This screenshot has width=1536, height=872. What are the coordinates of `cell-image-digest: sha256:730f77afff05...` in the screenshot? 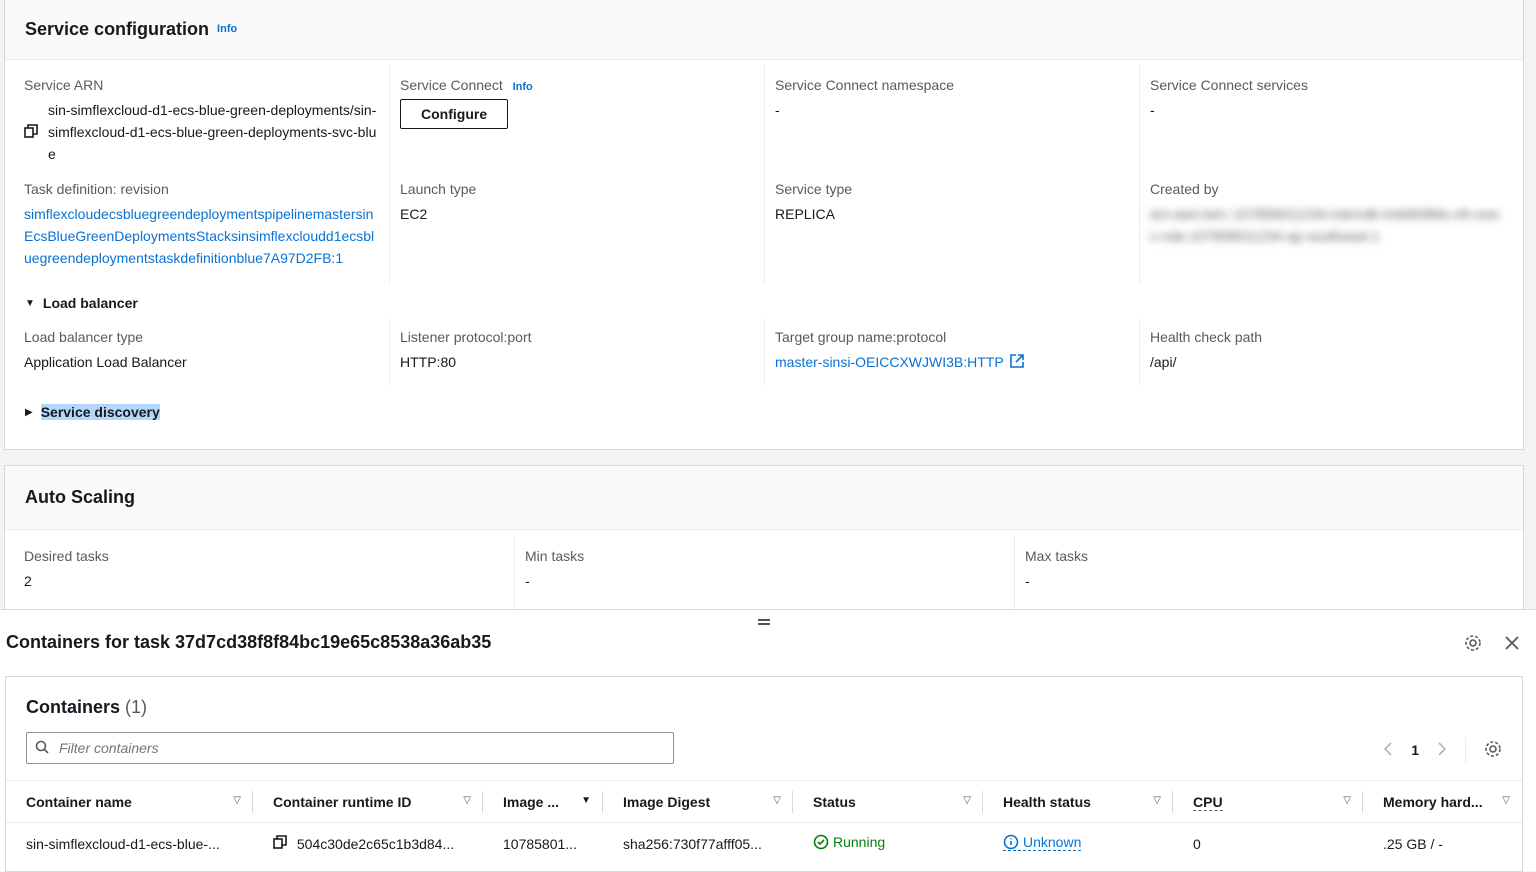 It's located at (692, 843).